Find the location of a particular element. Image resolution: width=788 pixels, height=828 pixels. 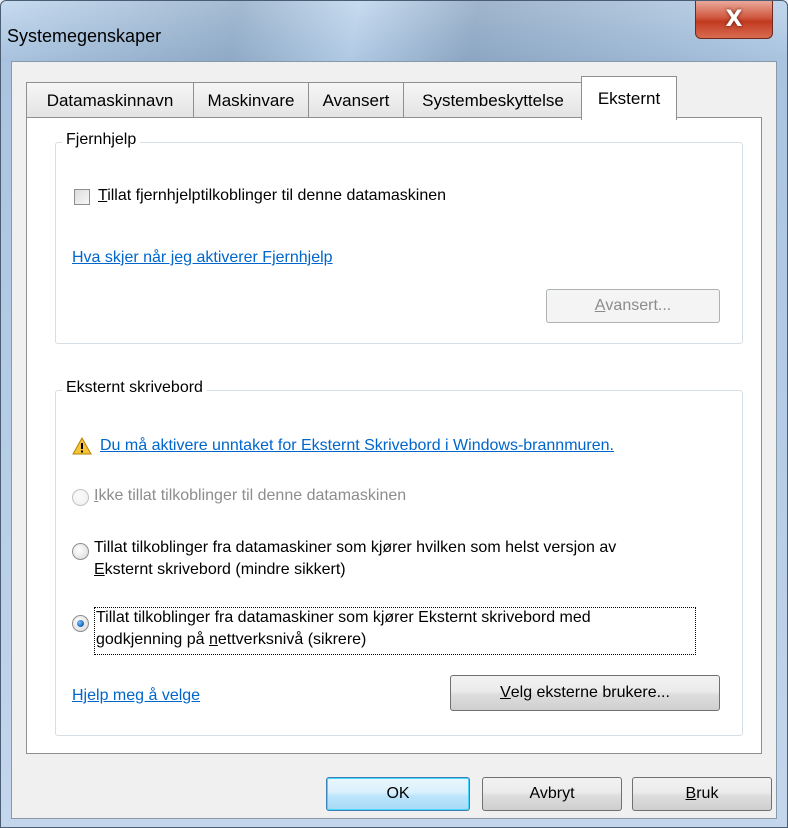

close-button: X is located at coordinates (734, 20).